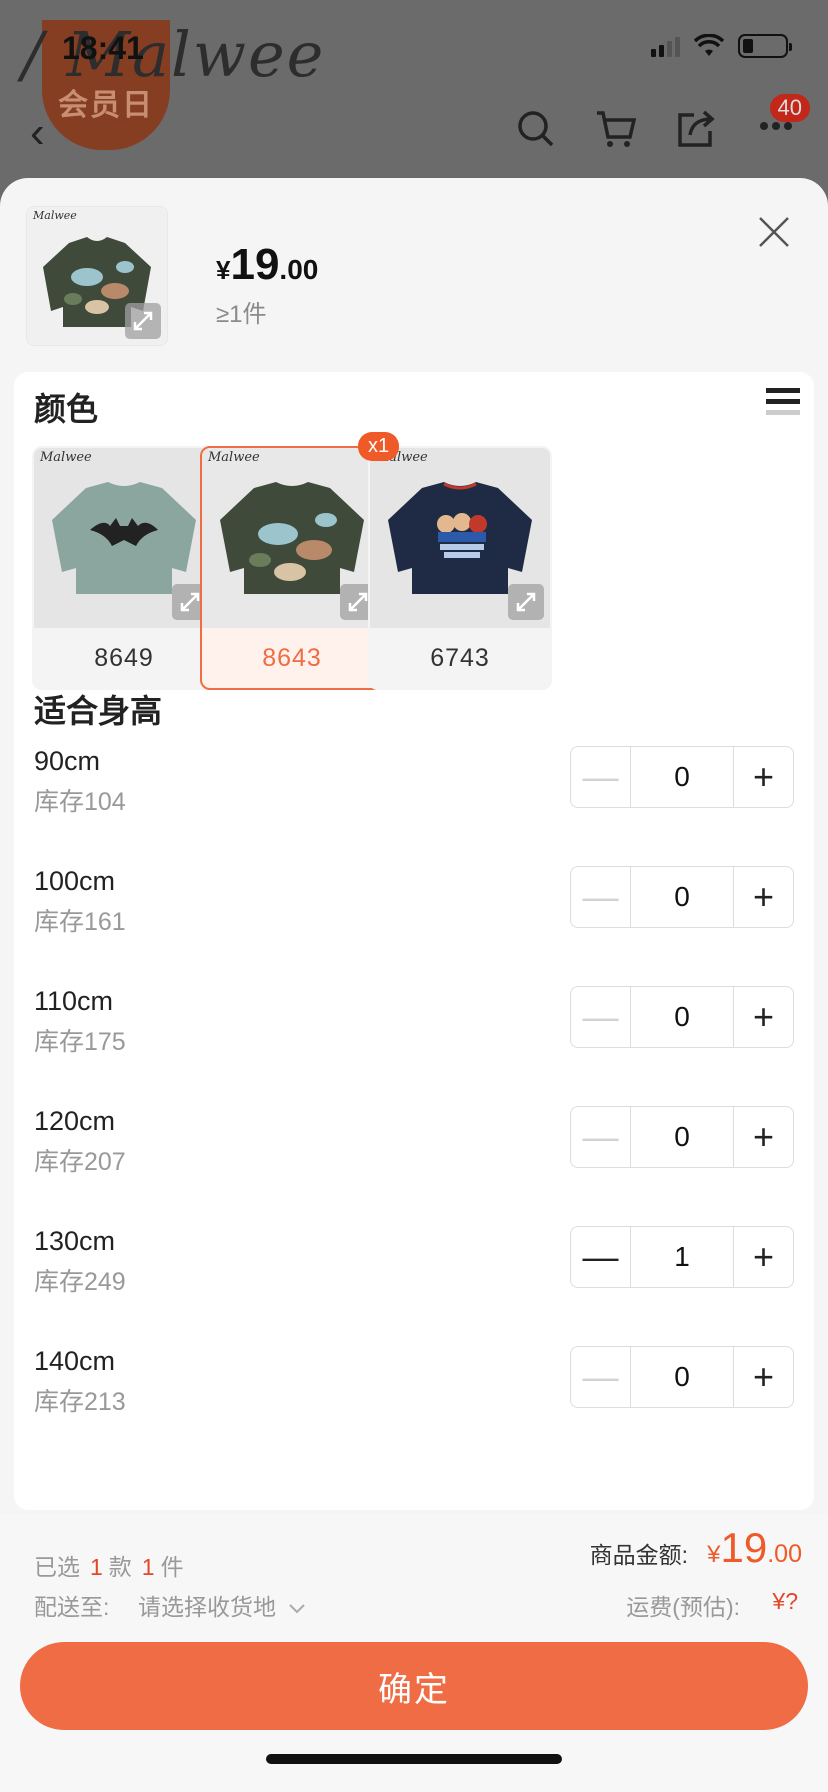 Image resolution: width=828 pixels, height=1792 pixels. What do you see at coordinates (414, 806) in the screenshot?
I see `size-row-90cm: 90cm 库存104 — 0 +` at bounding box center [414, 806].